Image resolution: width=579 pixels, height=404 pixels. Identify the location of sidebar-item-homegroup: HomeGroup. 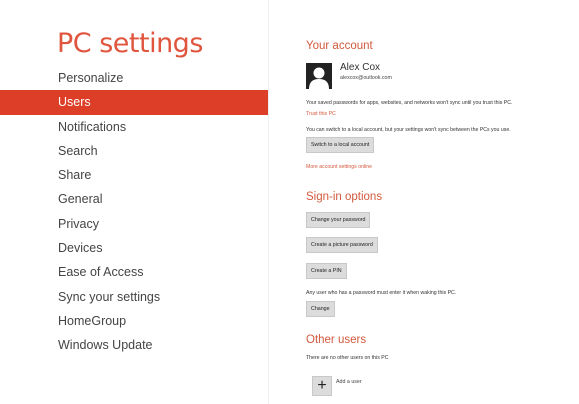
(134, 321).